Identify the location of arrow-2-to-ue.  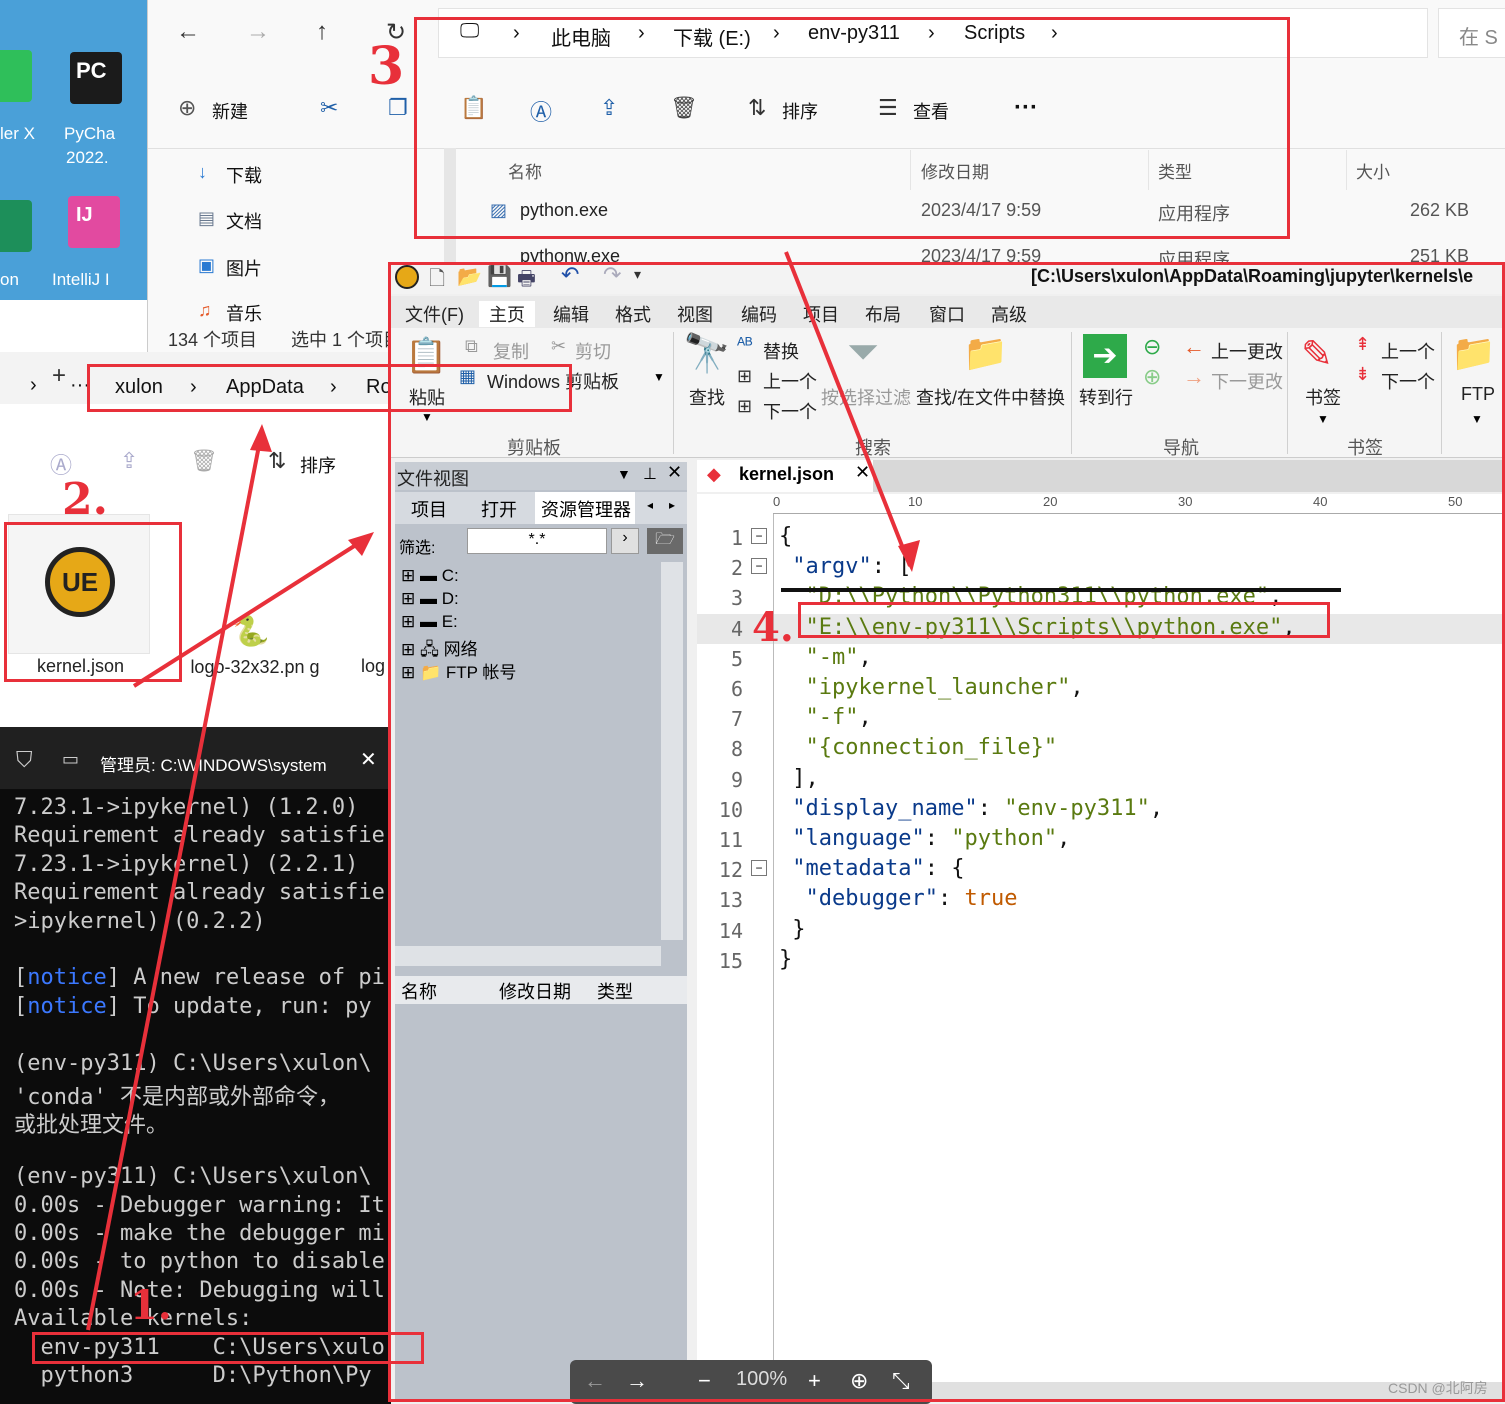
(252, 611).